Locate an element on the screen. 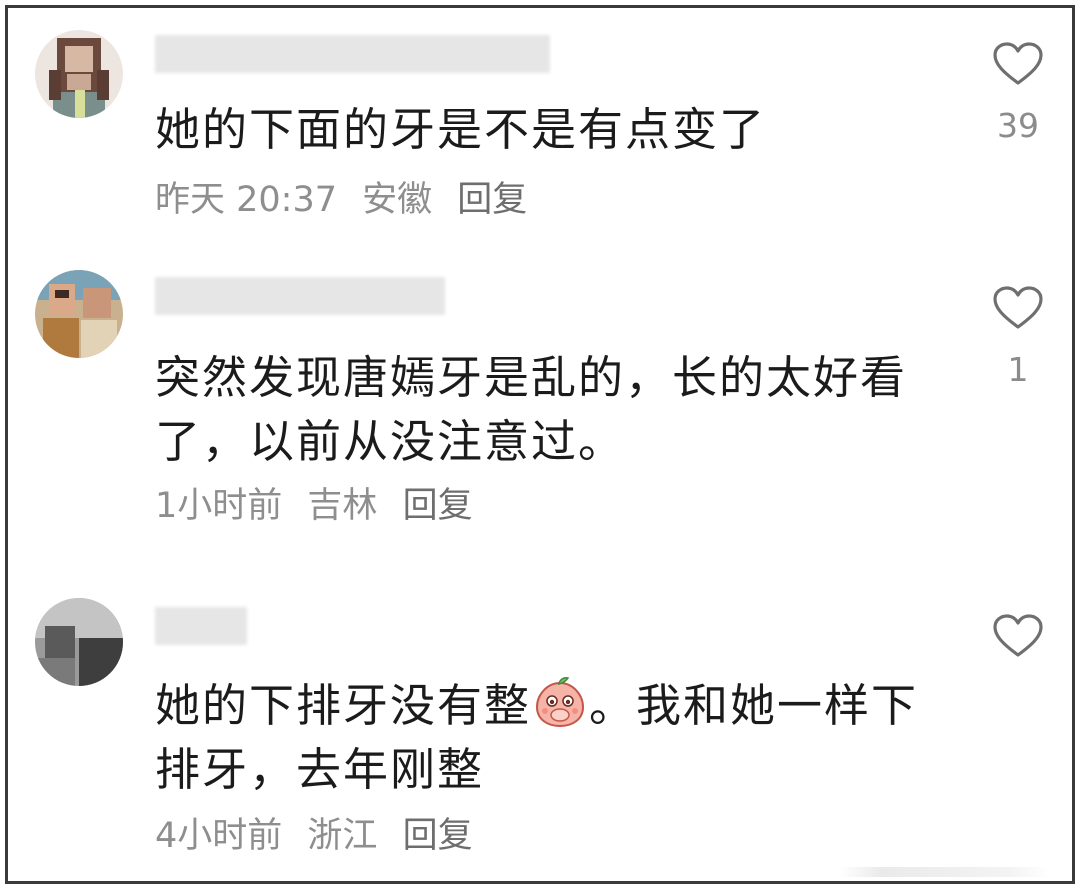 This screenshot has height=889, width=1080. like-button is located at coordinates (1018, 636).